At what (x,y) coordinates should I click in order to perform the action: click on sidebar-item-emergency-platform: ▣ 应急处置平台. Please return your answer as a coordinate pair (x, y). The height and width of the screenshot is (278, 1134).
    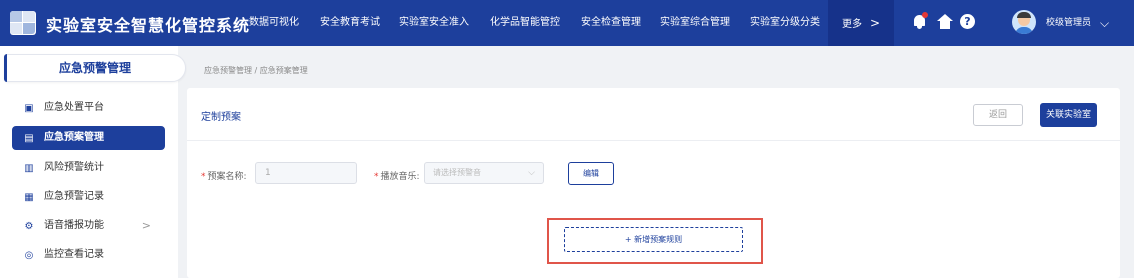
    Looking at the image, I should click on (88, 108).